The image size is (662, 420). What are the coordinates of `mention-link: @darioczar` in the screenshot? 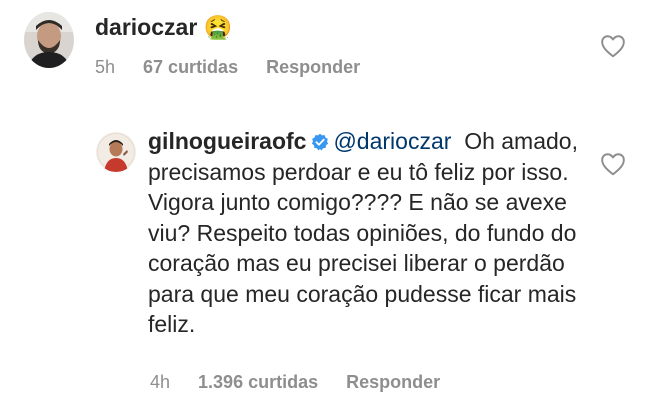 It's located at (392, 141).